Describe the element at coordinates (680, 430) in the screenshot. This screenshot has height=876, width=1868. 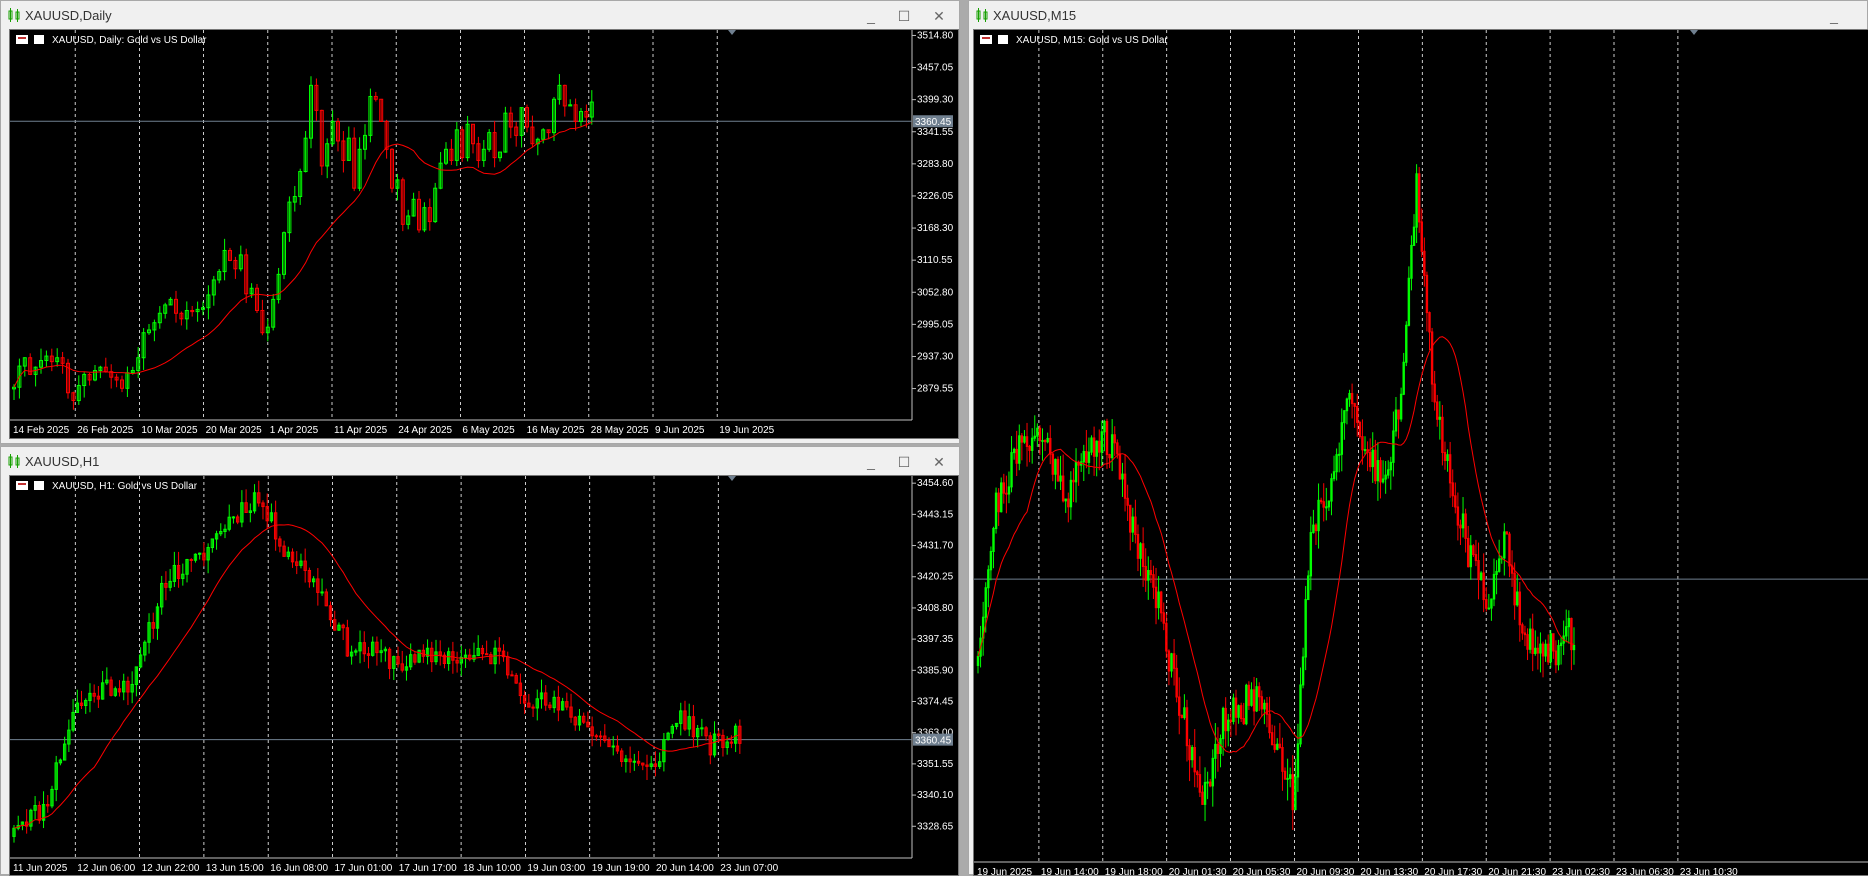
I see `x-axis-tick-label: 9 Jun 2025` at that location.